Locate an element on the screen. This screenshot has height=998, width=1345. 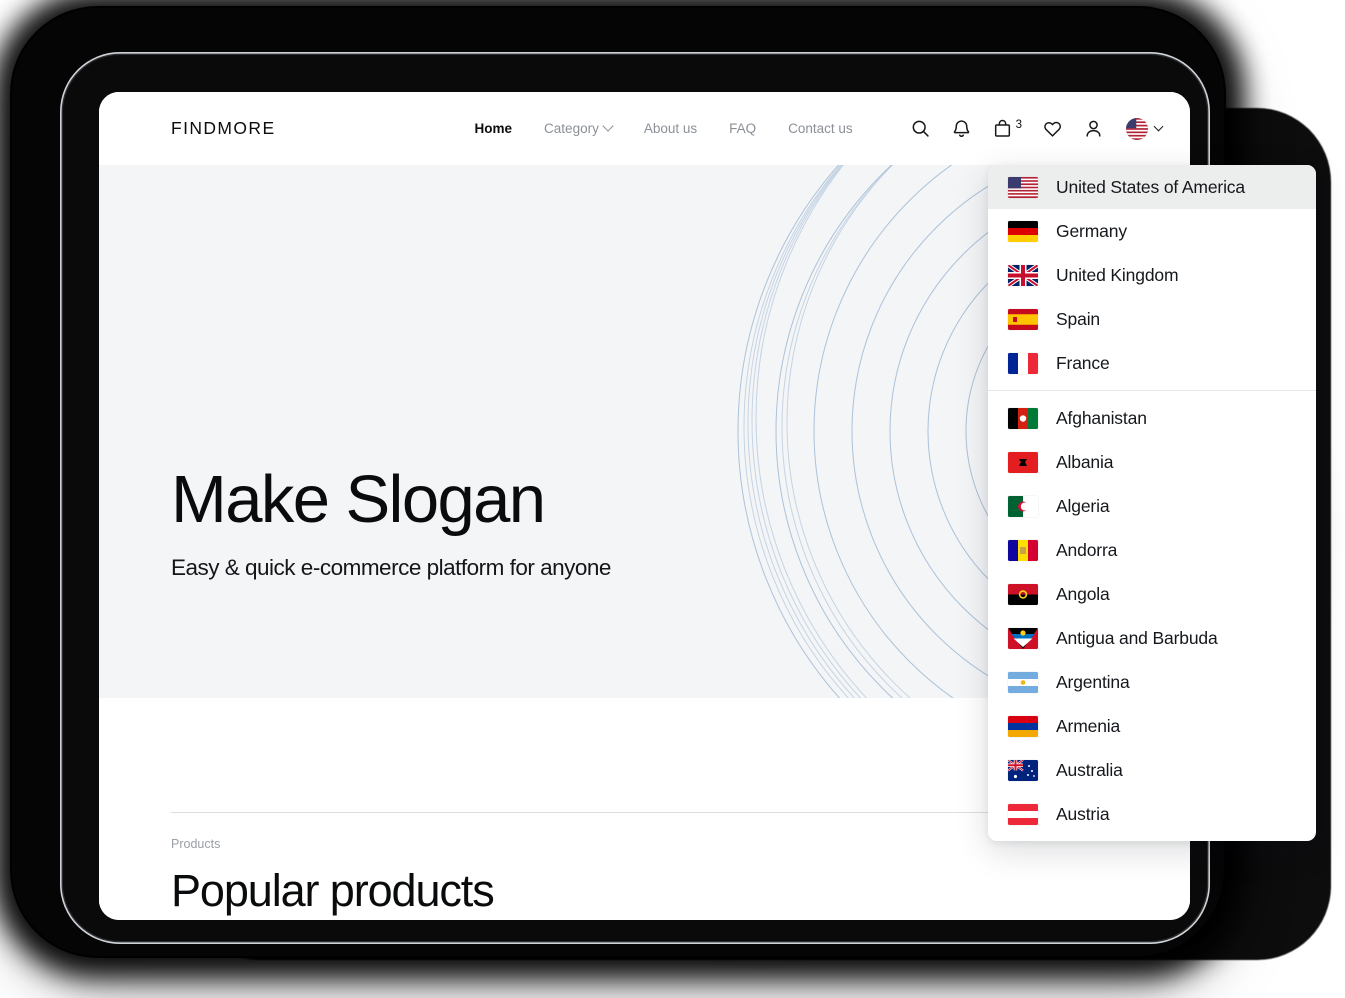
shopping-bag-icon is located at coordinates (1002, 128).